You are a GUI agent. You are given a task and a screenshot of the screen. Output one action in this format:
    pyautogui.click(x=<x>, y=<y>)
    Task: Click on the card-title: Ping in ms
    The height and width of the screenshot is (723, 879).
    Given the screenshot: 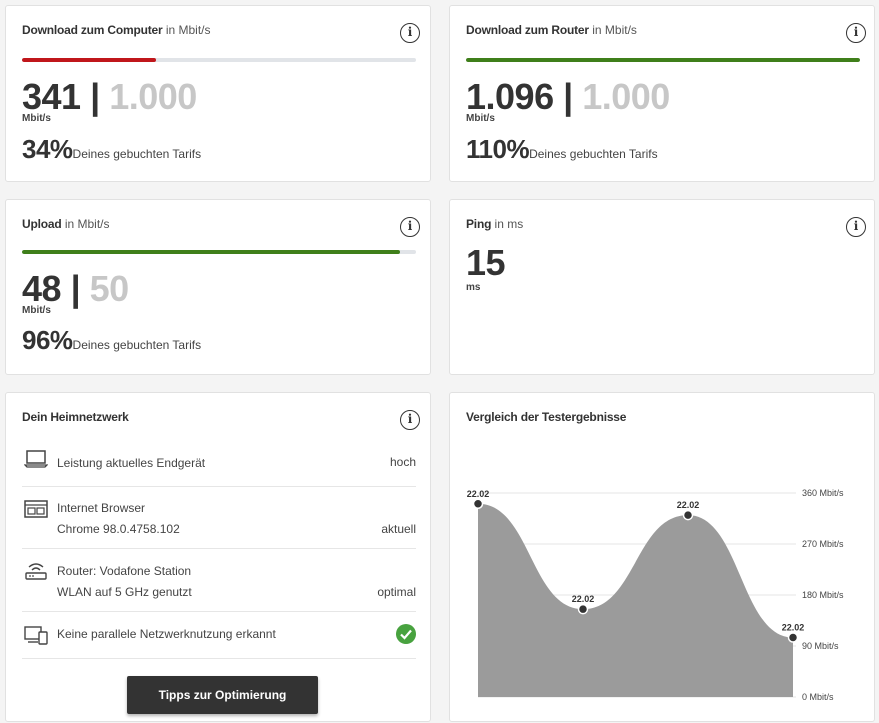 What is the action you would take?
    pyautogui.click(x=495, y=224)
    